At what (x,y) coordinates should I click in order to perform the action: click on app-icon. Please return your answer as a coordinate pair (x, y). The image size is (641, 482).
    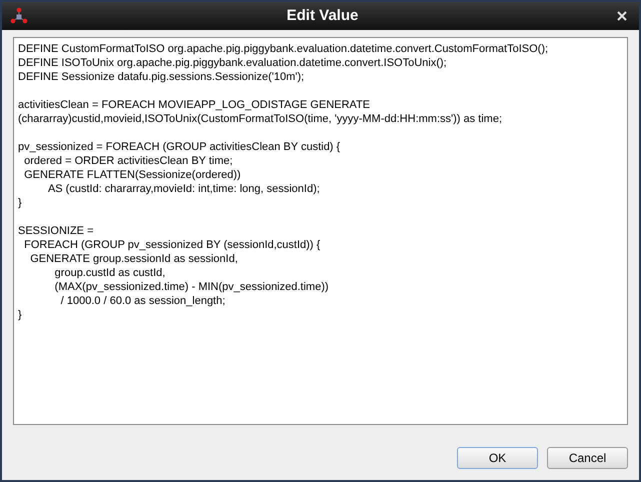
    Looking at the image, I should click on (19, 16).